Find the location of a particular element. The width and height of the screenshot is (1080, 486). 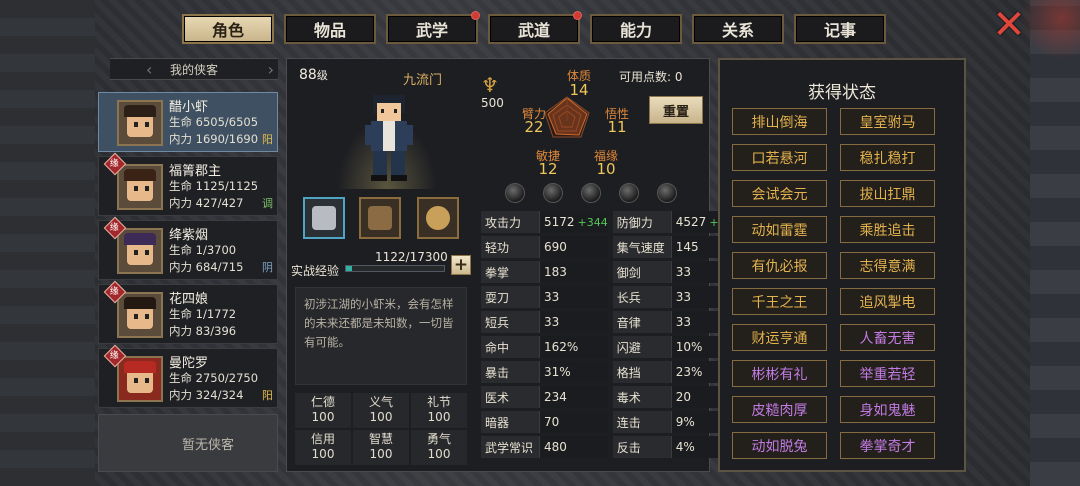

stat-row: 攻击力 5172 +344 is located at coordinates (544, 222).